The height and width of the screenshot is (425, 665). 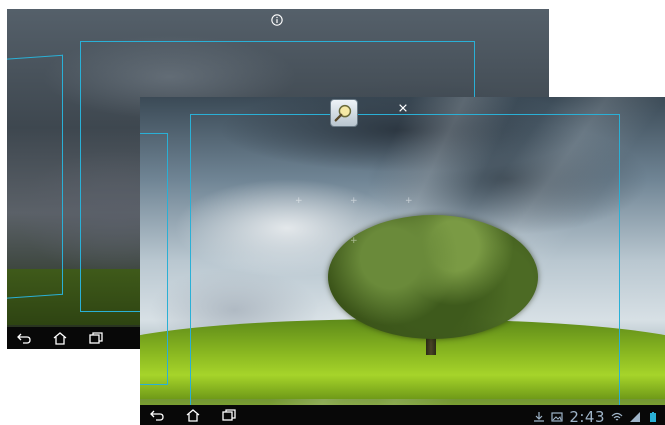 What do you see at coordinates (587, 416) in the screenshot?
I see `status-clock: 2:43` at bounding box center [587, 416].